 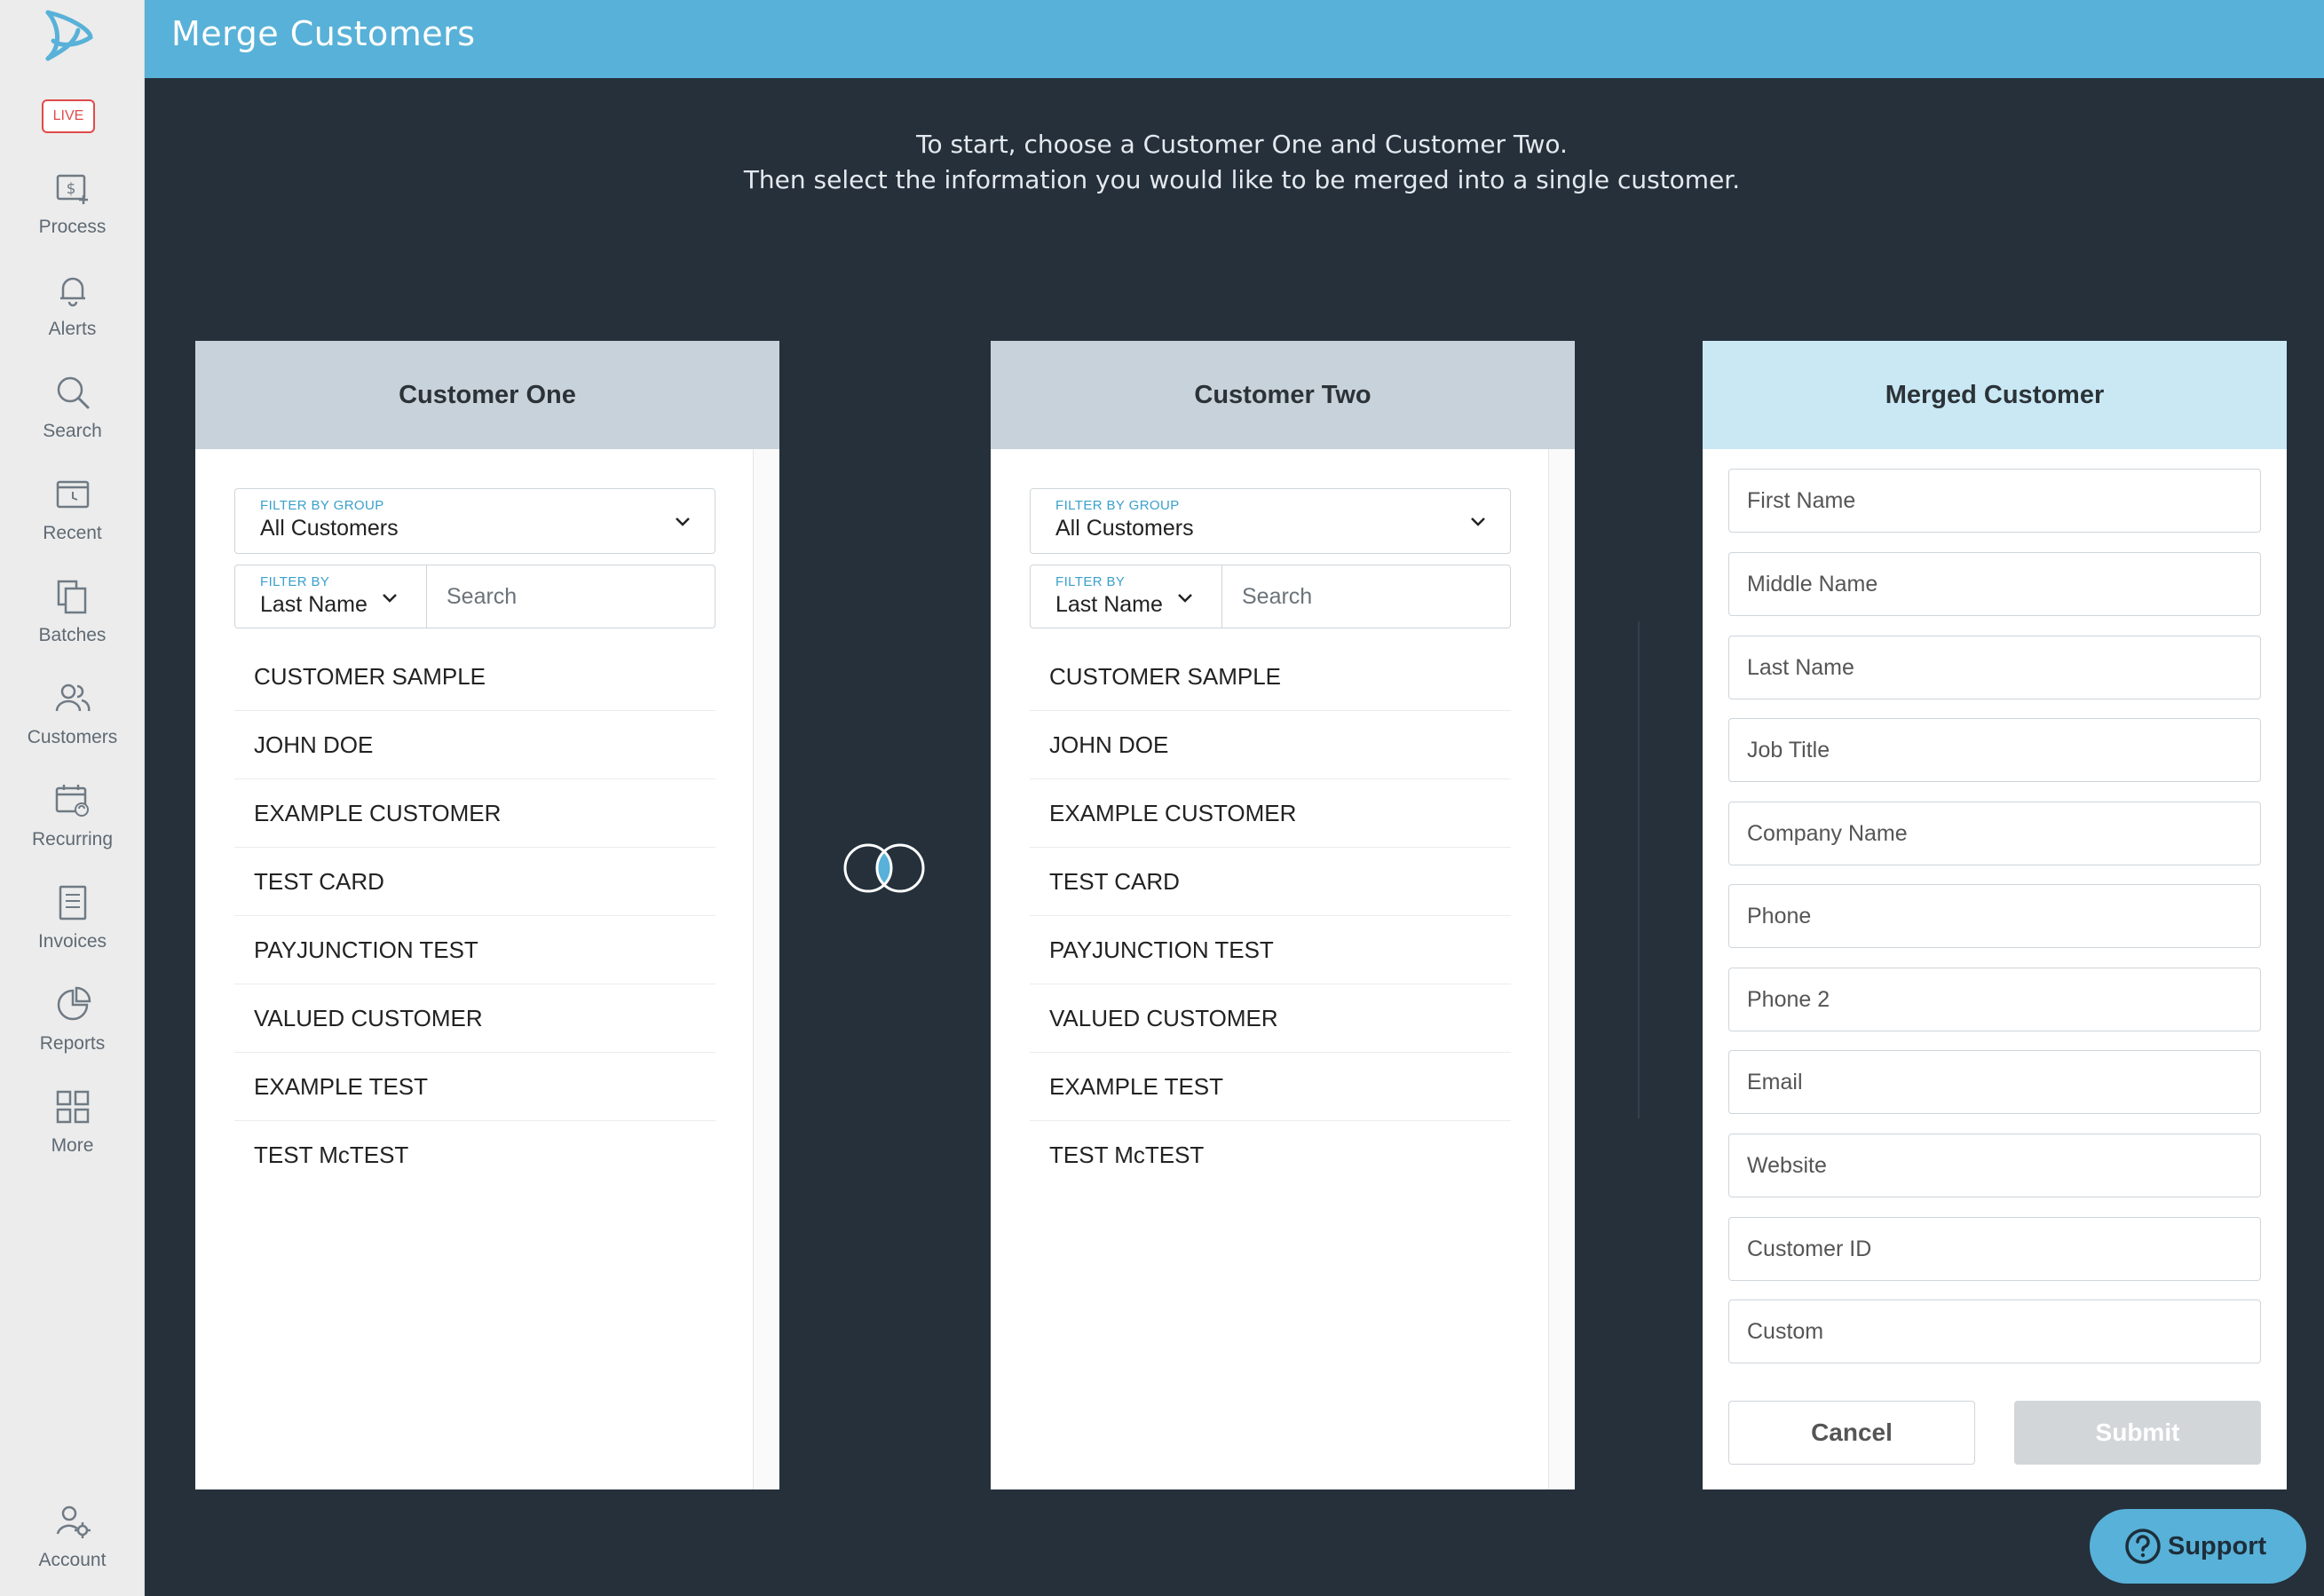 What do you see at coordinates (72, 329) in the screenshot?
I see `sidebar-item-label: Alerts` at bounding box center [72, 329].